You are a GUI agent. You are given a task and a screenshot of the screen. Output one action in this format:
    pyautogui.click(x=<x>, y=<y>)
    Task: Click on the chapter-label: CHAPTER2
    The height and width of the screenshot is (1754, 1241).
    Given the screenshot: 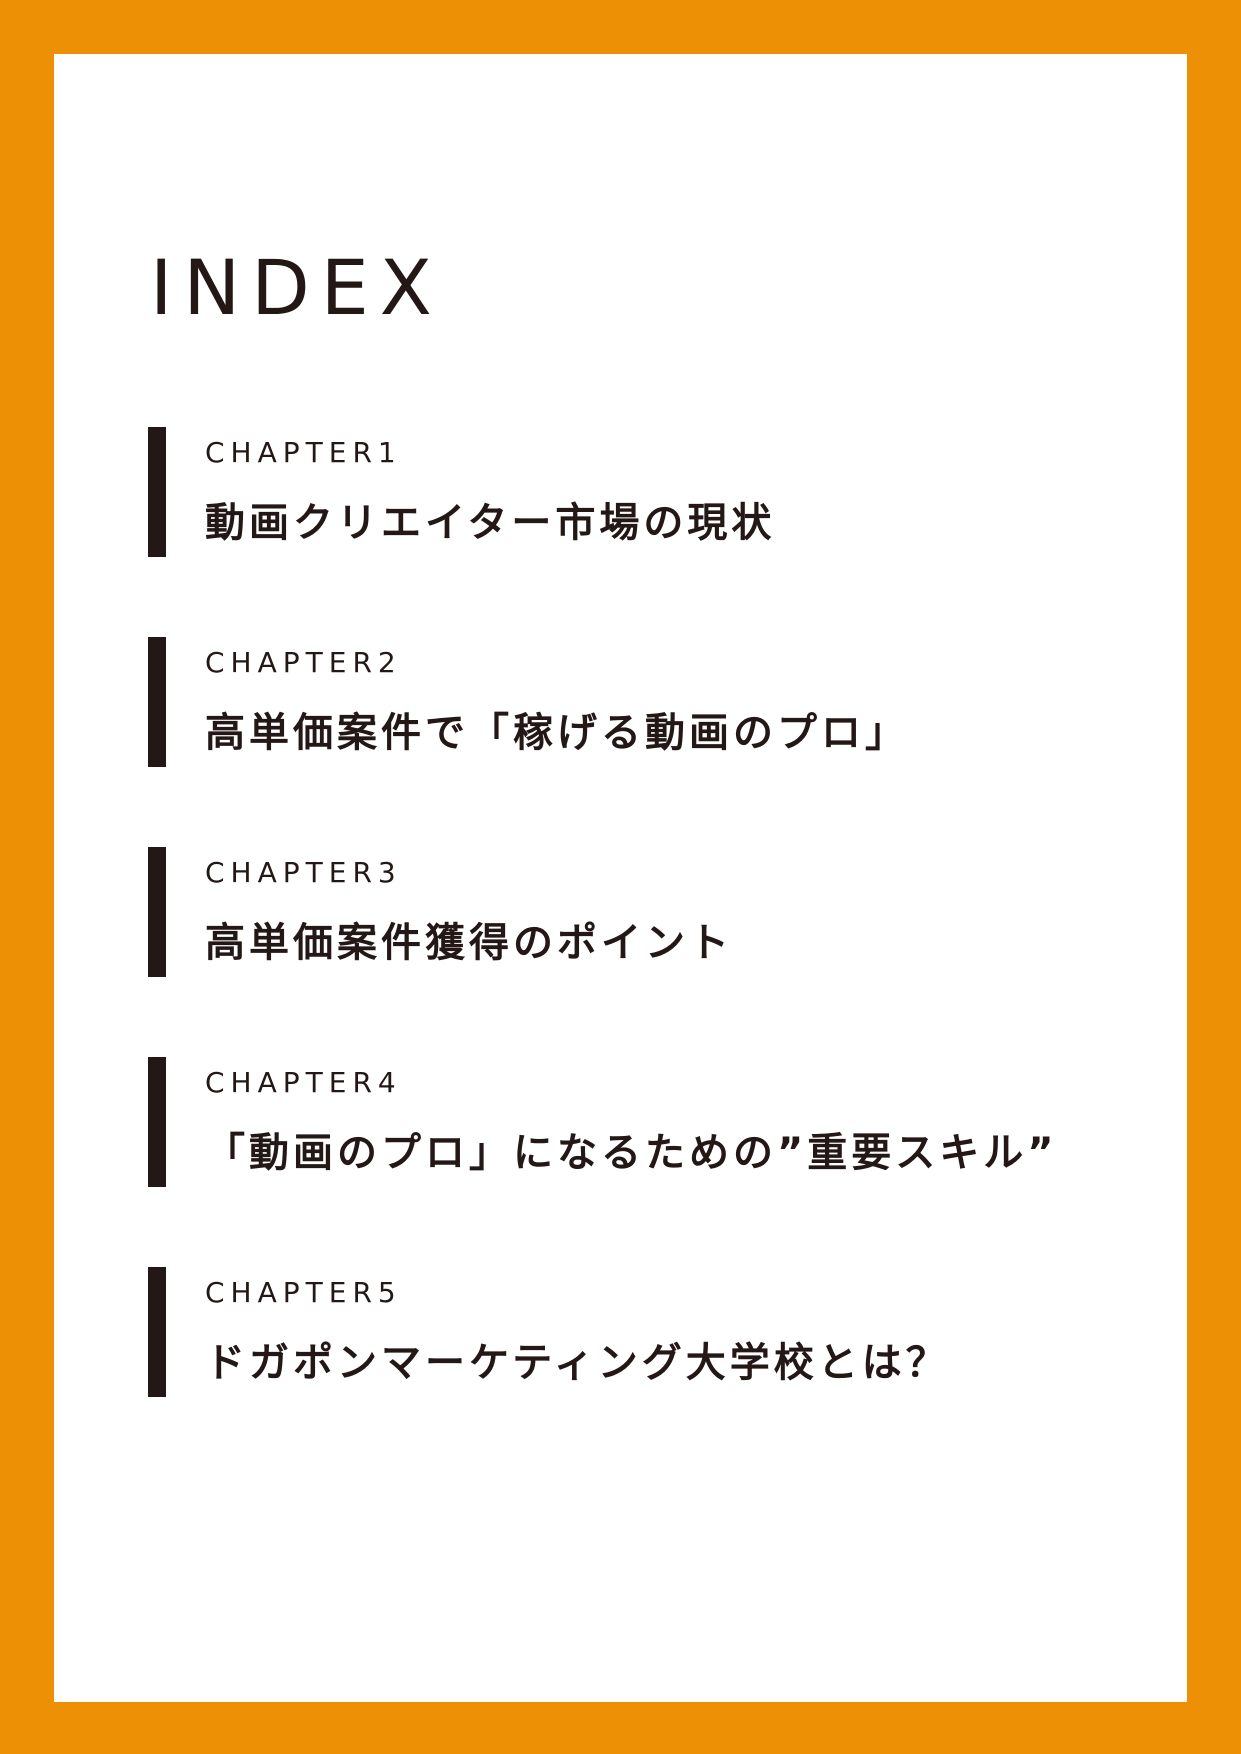 What is the action you would take?
    pyautogui.click(x=303, y=662)
    